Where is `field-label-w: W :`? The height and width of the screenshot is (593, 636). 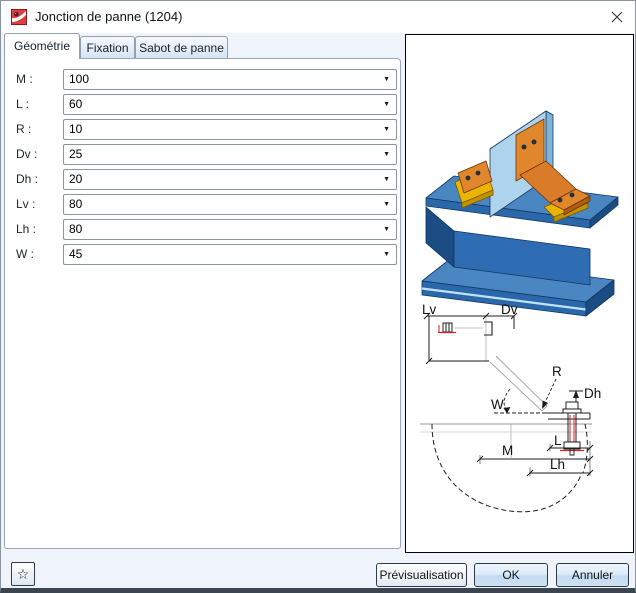 field-label-w: W : is located at coordinates (25, 254).